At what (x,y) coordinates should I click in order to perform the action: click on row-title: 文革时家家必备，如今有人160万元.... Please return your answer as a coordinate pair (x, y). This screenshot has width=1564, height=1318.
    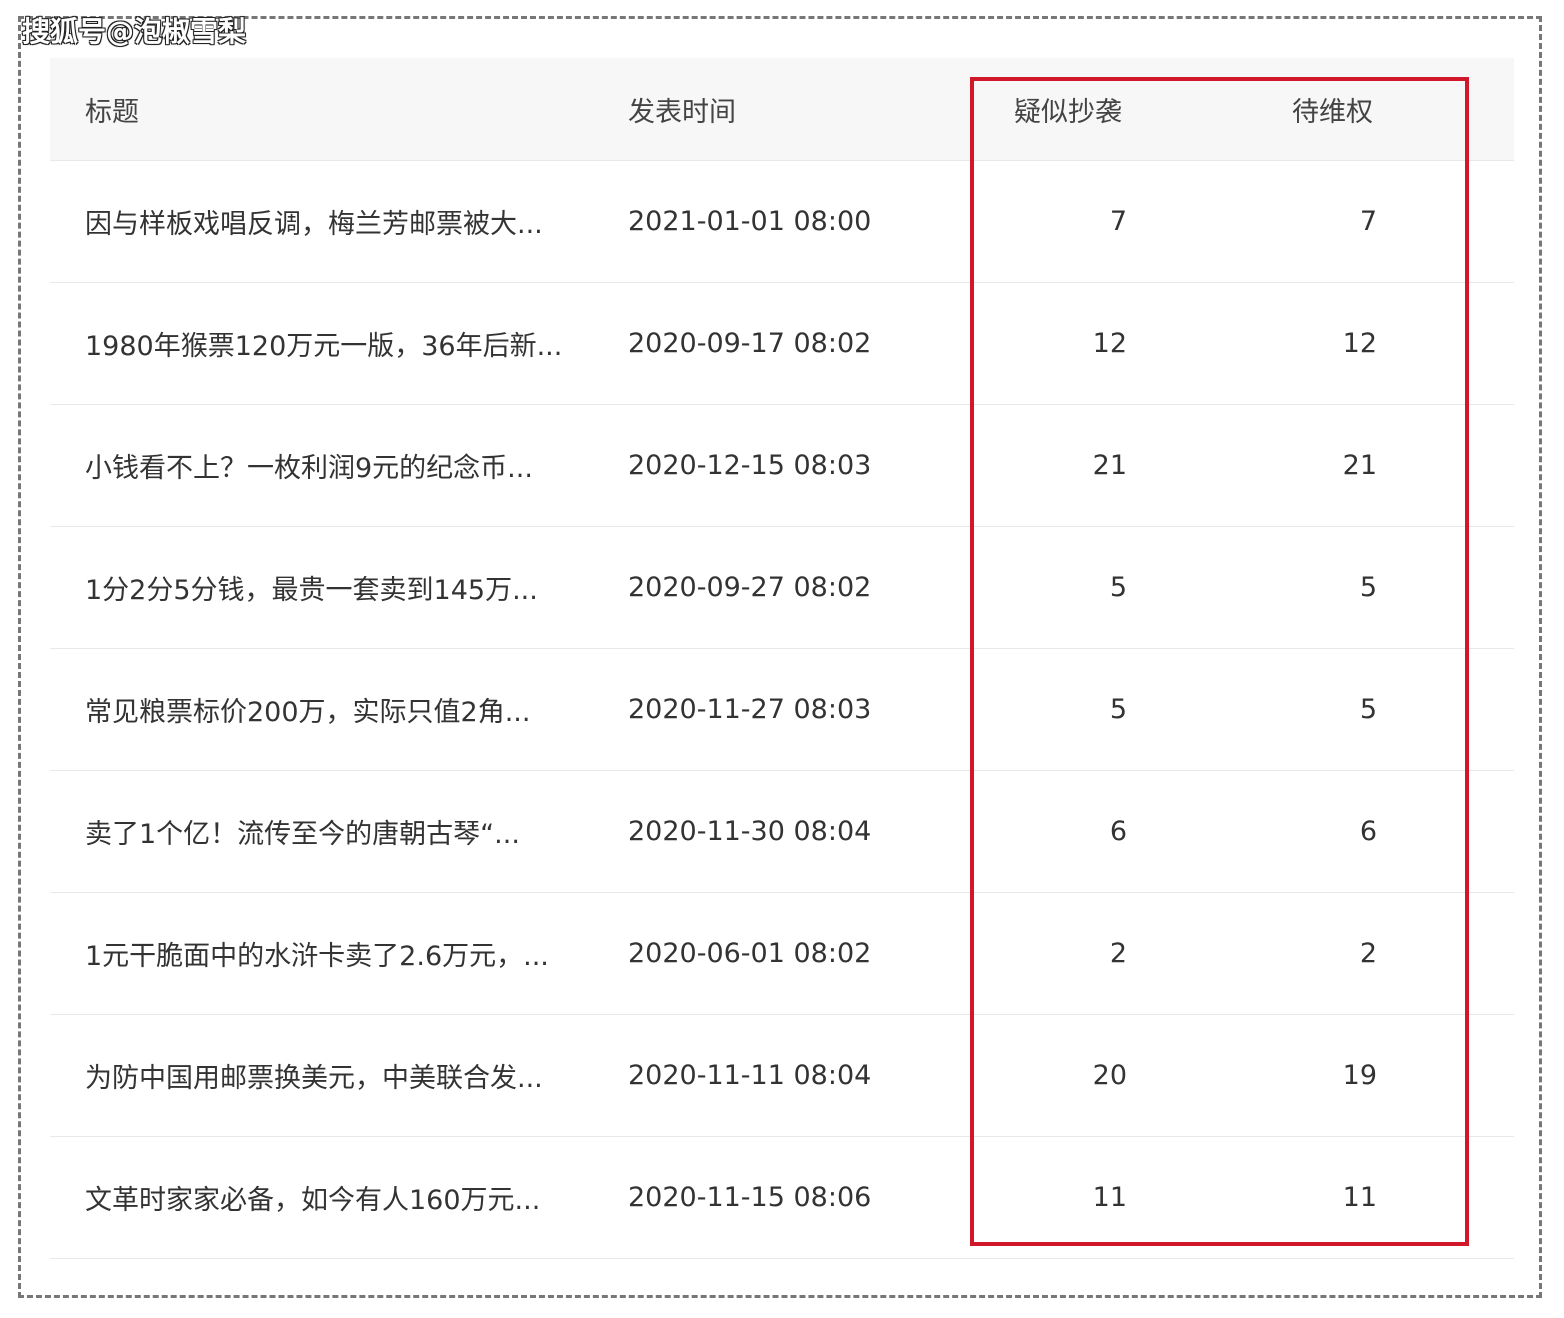
    Looking at the image, I should click on (335, 1197).